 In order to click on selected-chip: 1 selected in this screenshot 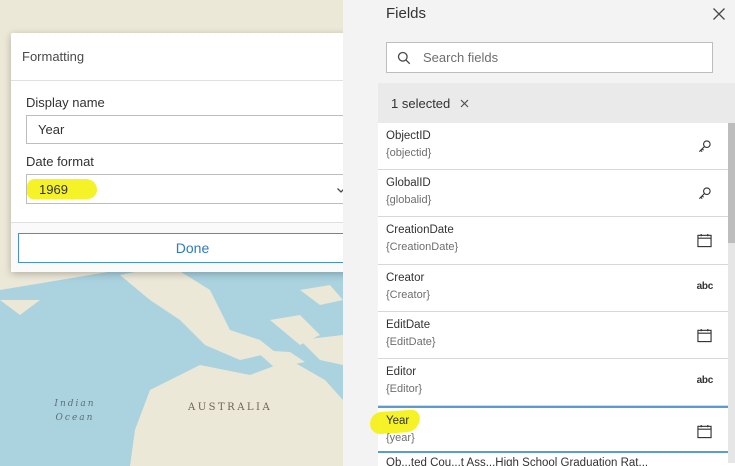, I will do `click(430, 103)`.